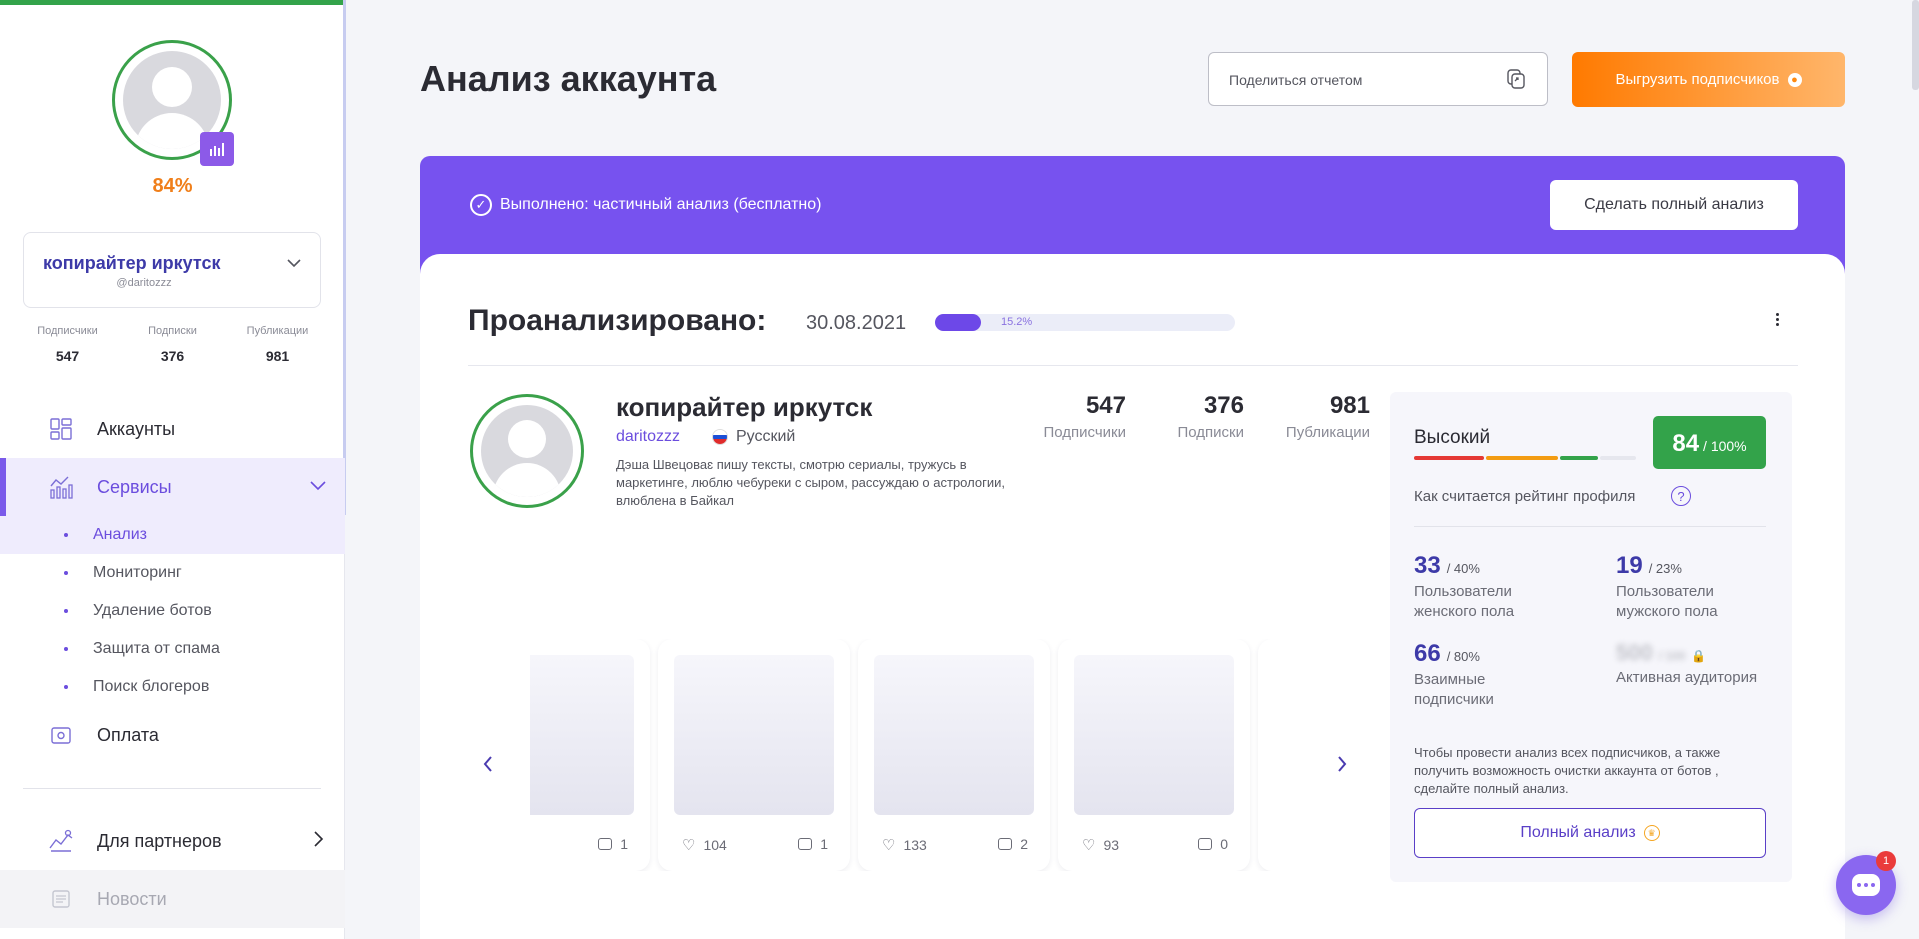 Image resolution: width=1919 pixels, height=939 pixels. I want to click on sidebar-item-accounts: Аккаунты, so click(172, 429).